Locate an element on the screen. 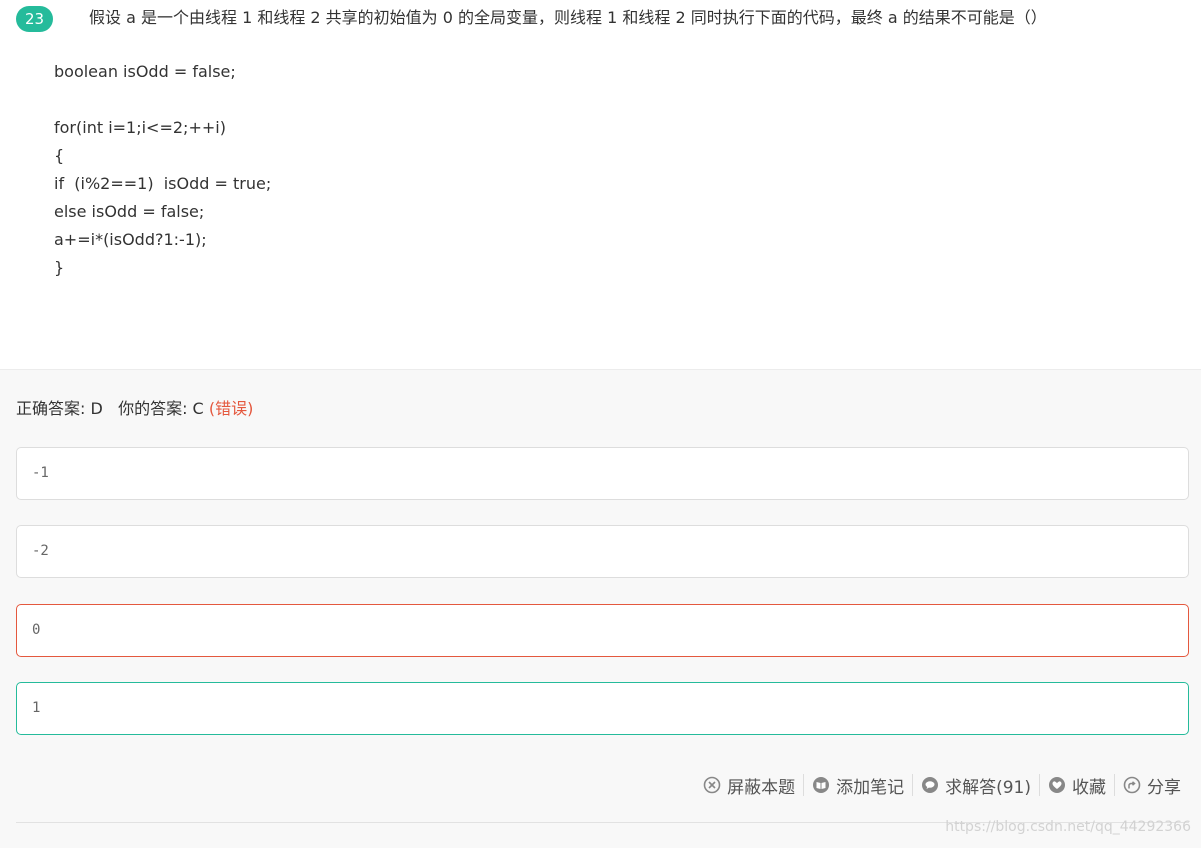 This screenshot has height=848, width=1201. wrong-mark: (错误) is located at coordinates (231, 408).